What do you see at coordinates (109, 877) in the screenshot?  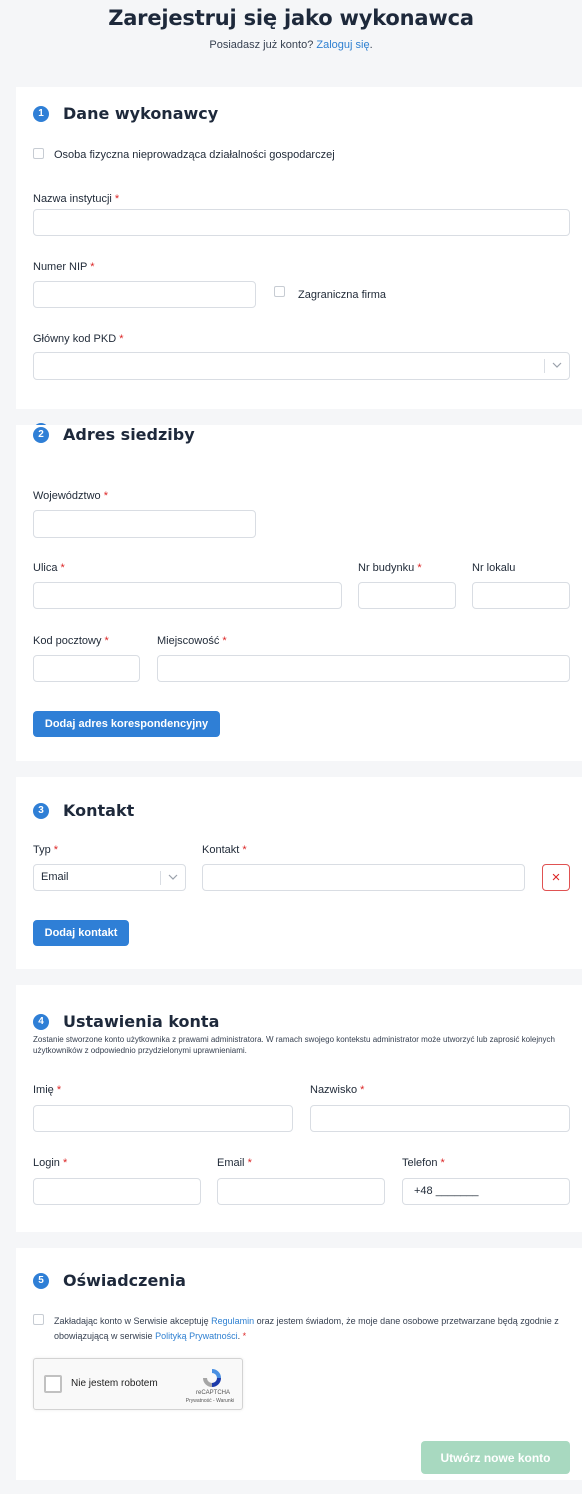 I see `contact-type-select: Email` at bounding box center [109, 877].